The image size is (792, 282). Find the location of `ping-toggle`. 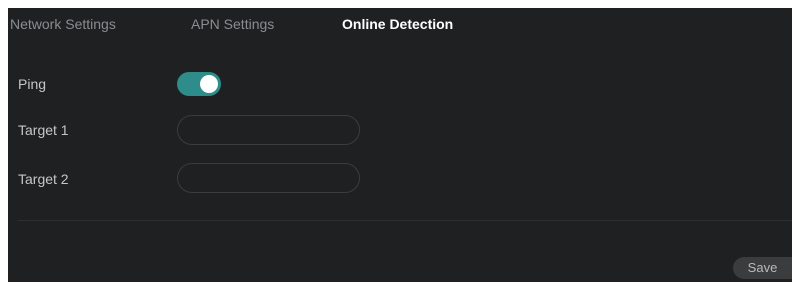

ping-toggle is located at coordinates (199, 84).